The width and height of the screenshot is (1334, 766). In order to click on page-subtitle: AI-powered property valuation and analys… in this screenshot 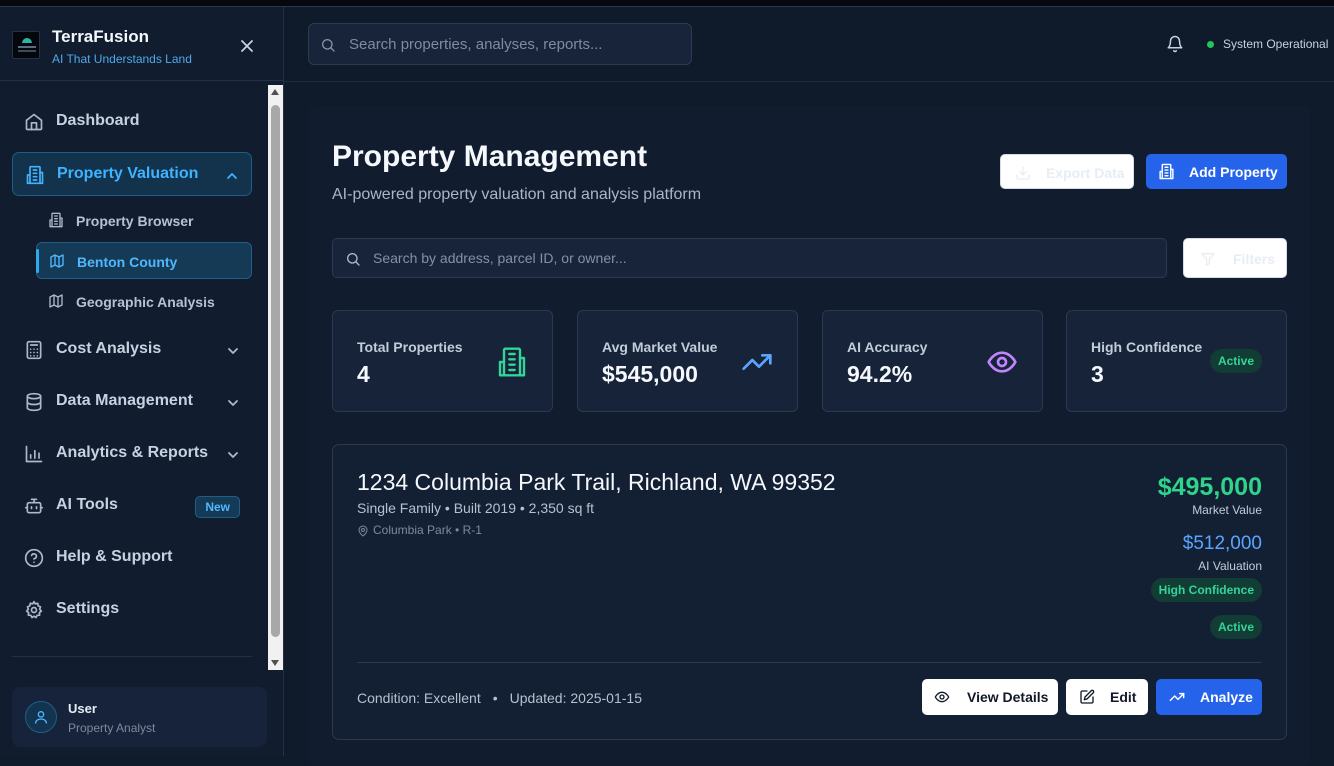, I will do `click(517, 194)`.